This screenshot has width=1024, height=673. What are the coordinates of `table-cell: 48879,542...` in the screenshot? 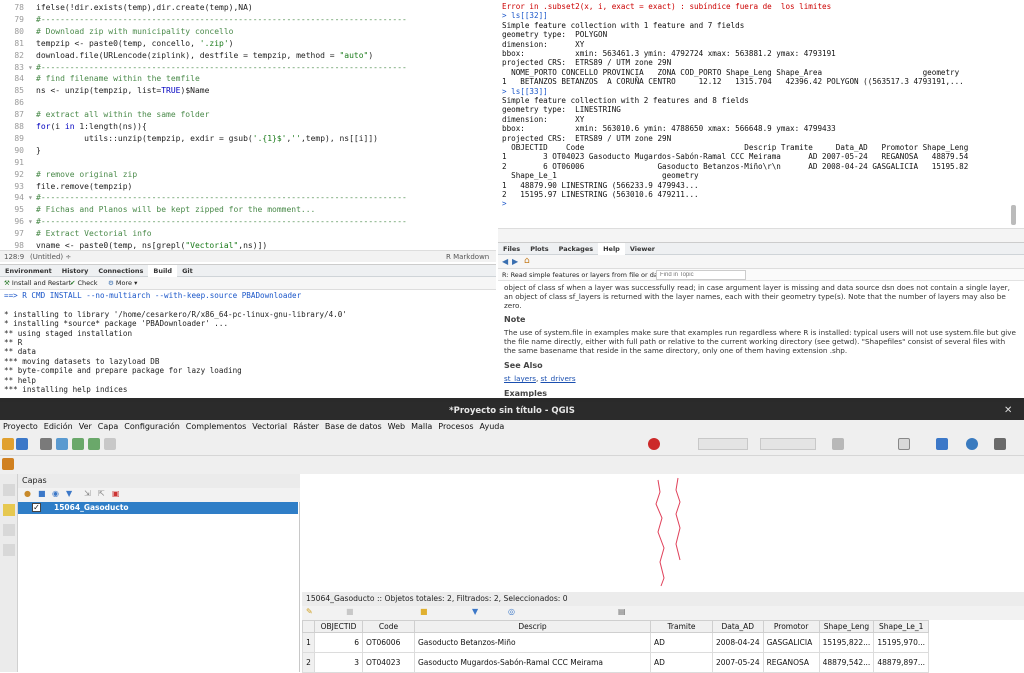 It's located at (846, 662).